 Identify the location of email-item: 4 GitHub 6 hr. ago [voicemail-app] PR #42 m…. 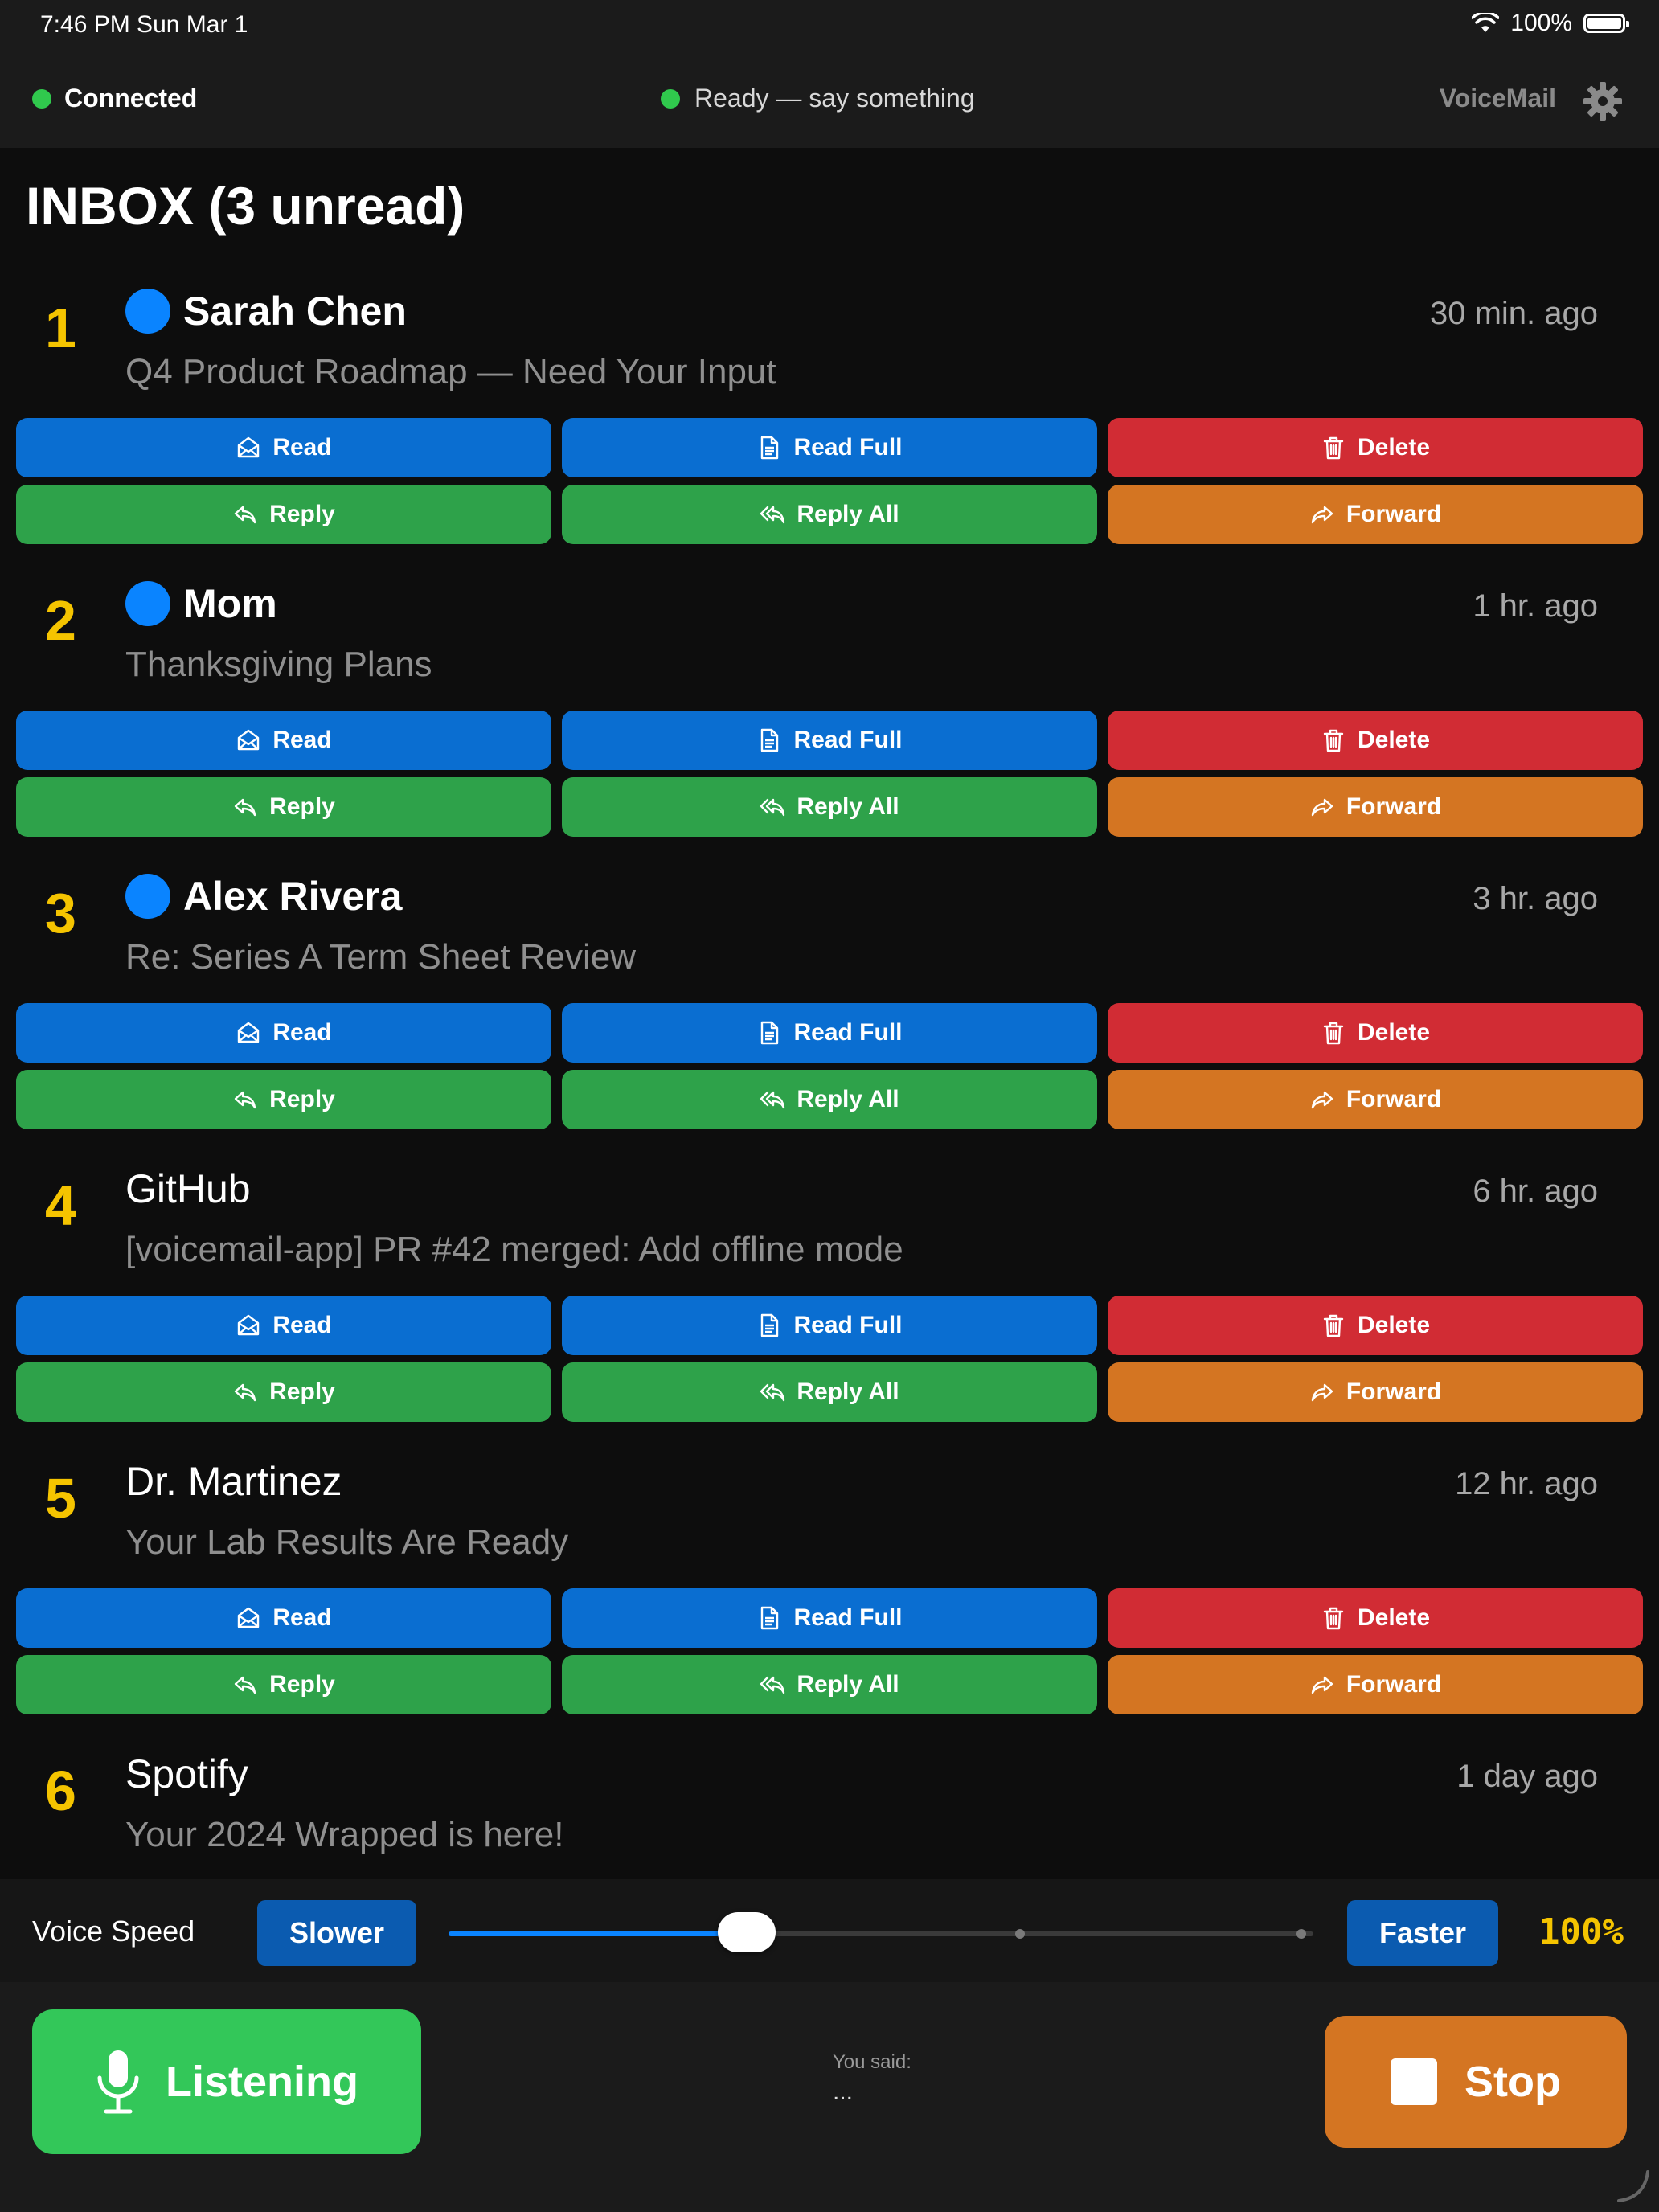
(829, 1297).